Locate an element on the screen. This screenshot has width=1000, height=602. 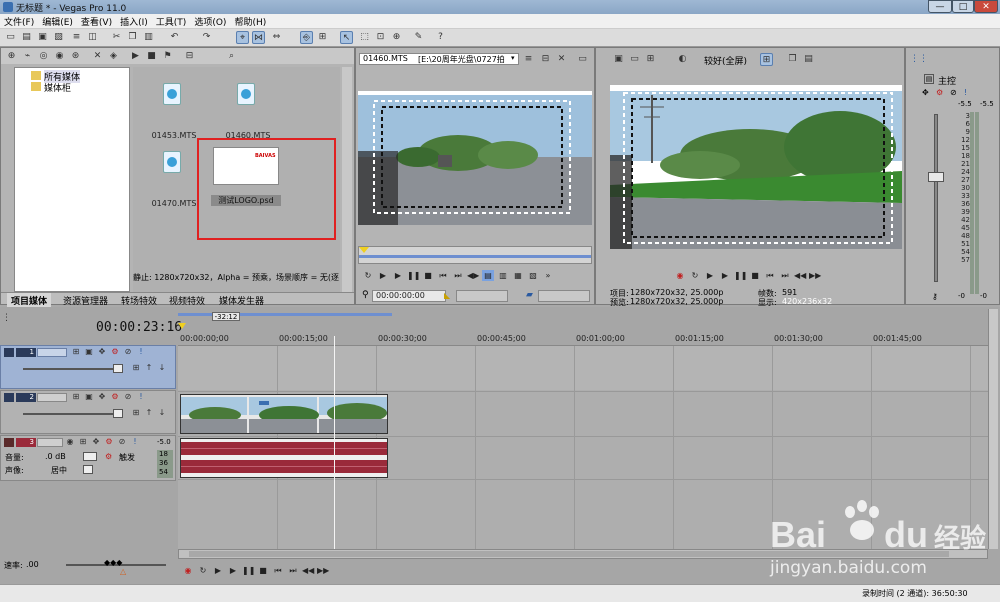
out-point-icon: ▰ is located at coordinates (529, 295).